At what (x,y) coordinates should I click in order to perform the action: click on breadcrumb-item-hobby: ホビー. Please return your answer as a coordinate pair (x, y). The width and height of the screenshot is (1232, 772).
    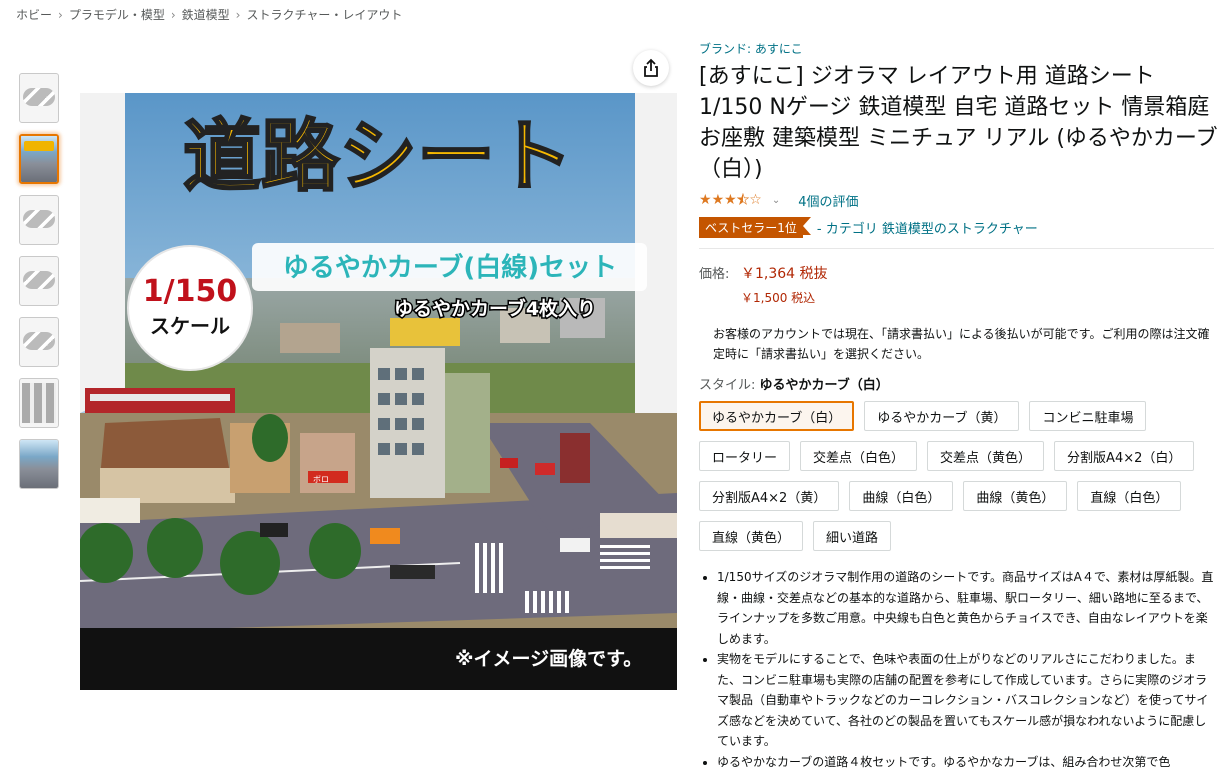
    Looking at the image, I should click on (34, 15).